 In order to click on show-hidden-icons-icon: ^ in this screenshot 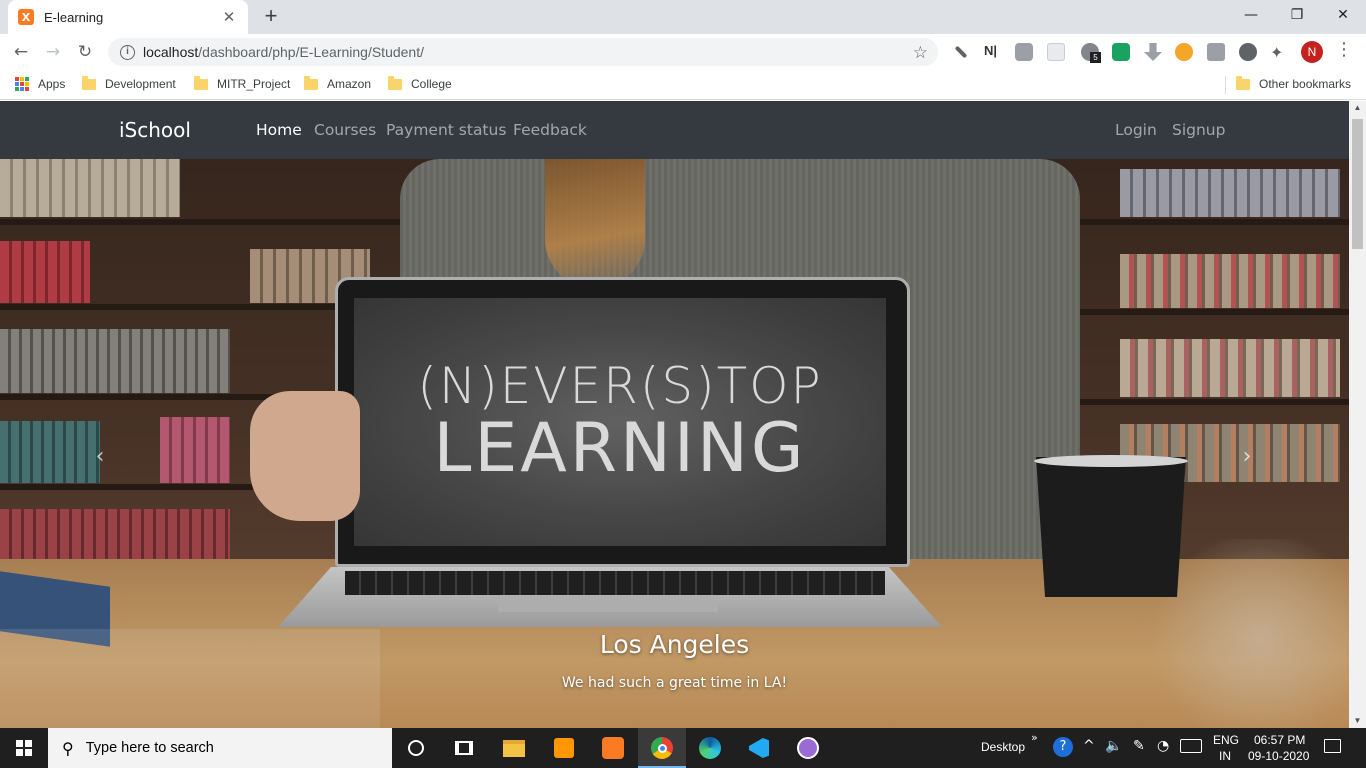, I will do `click(1089, 746)`.